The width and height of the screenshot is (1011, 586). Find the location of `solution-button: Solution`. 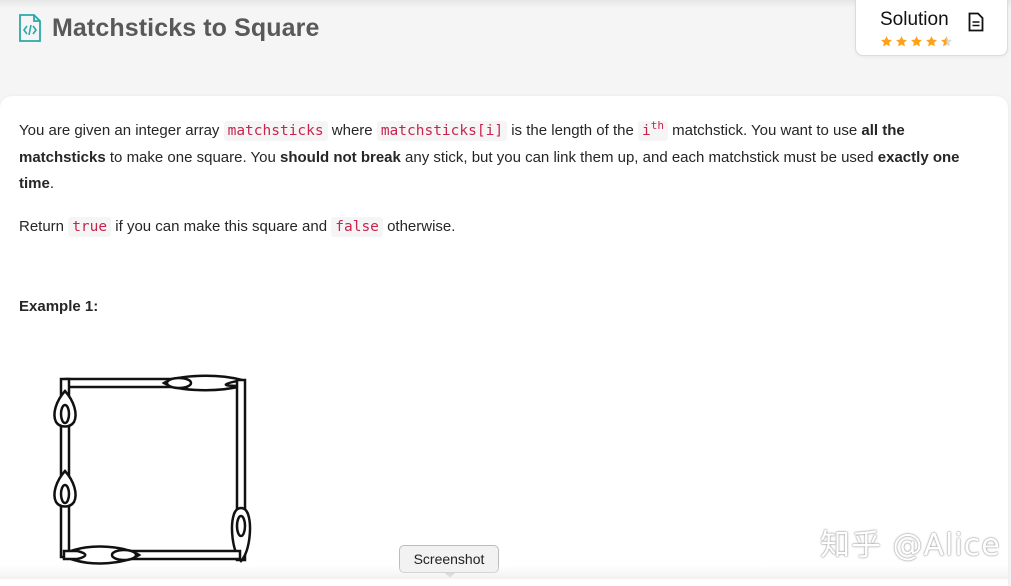

solution-button: Solution is located at coordinates (931, 28).